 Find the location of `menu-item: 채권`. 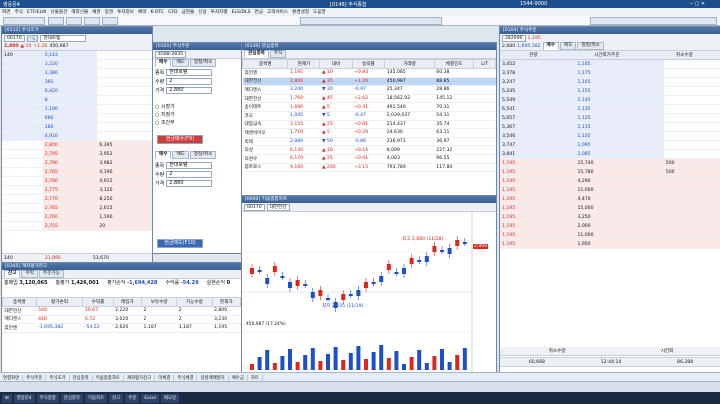

menu-item: 채권 is located at coordinates (96, 12).